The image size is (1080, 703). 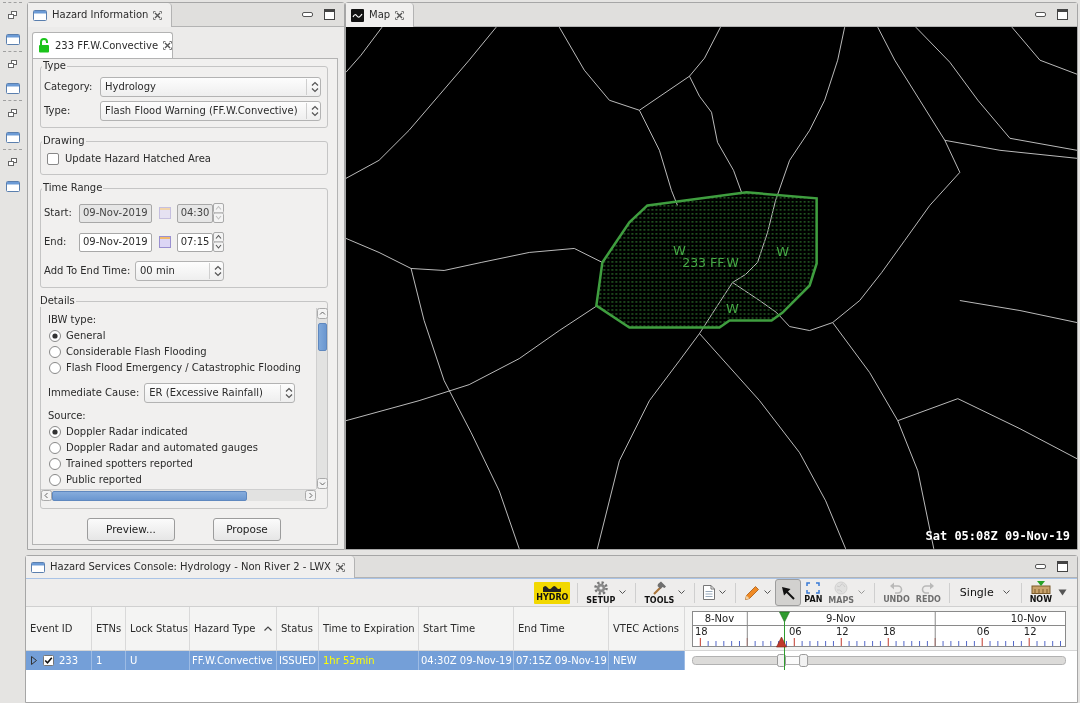 I want to click on dropdown: Hydrology, so click(x=210, y=87).